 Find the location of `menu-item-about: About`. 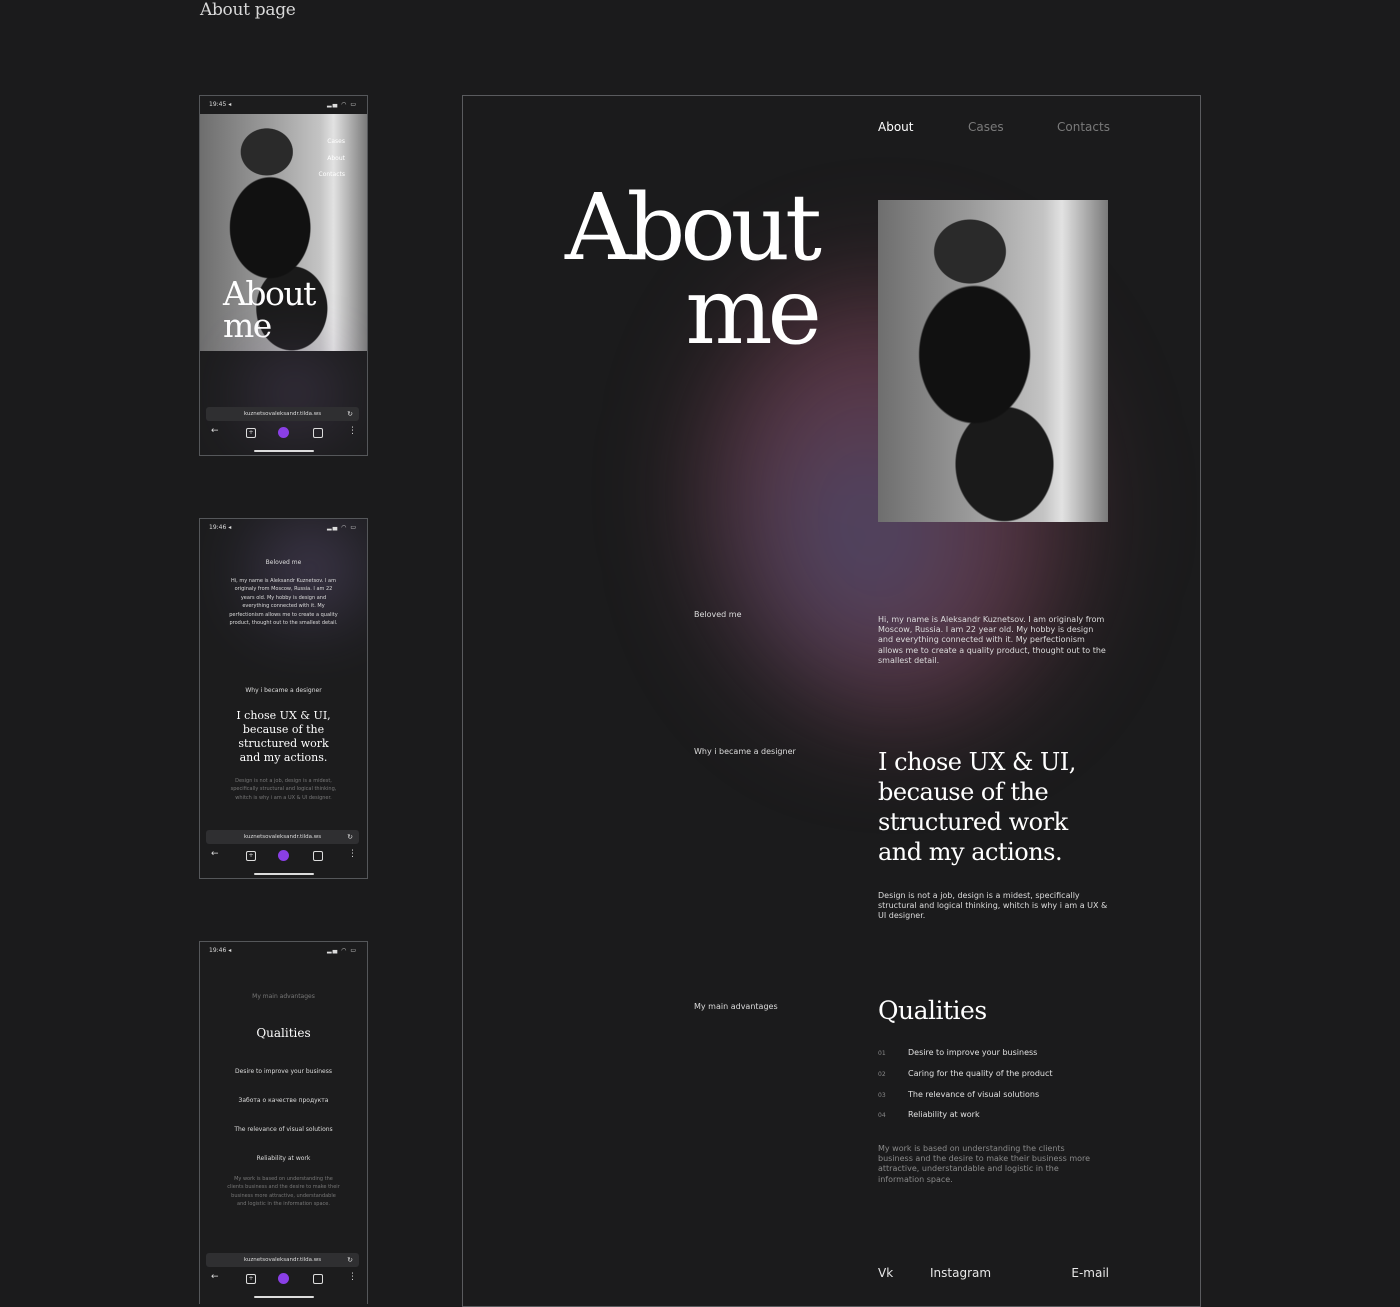

menu-item-about: About is located at coordinates (332, 159).